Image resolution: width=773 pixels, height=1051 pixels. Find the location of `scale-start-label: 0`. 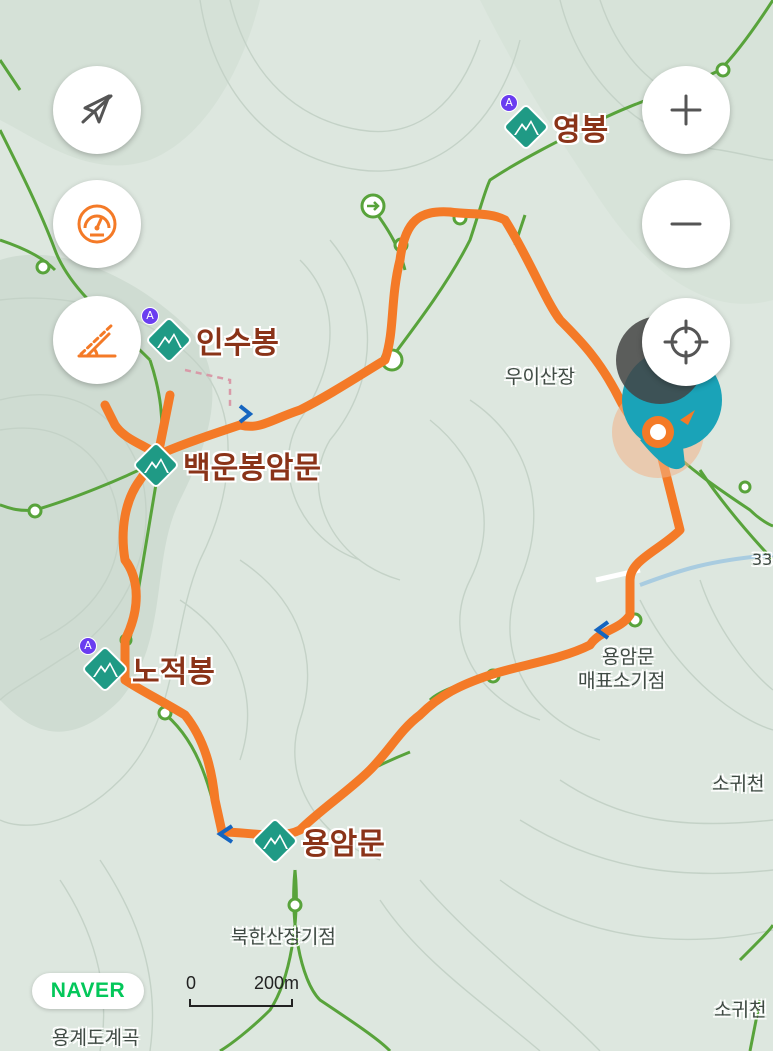

scale-start-label: 0 is located at coordinates (191, 983).